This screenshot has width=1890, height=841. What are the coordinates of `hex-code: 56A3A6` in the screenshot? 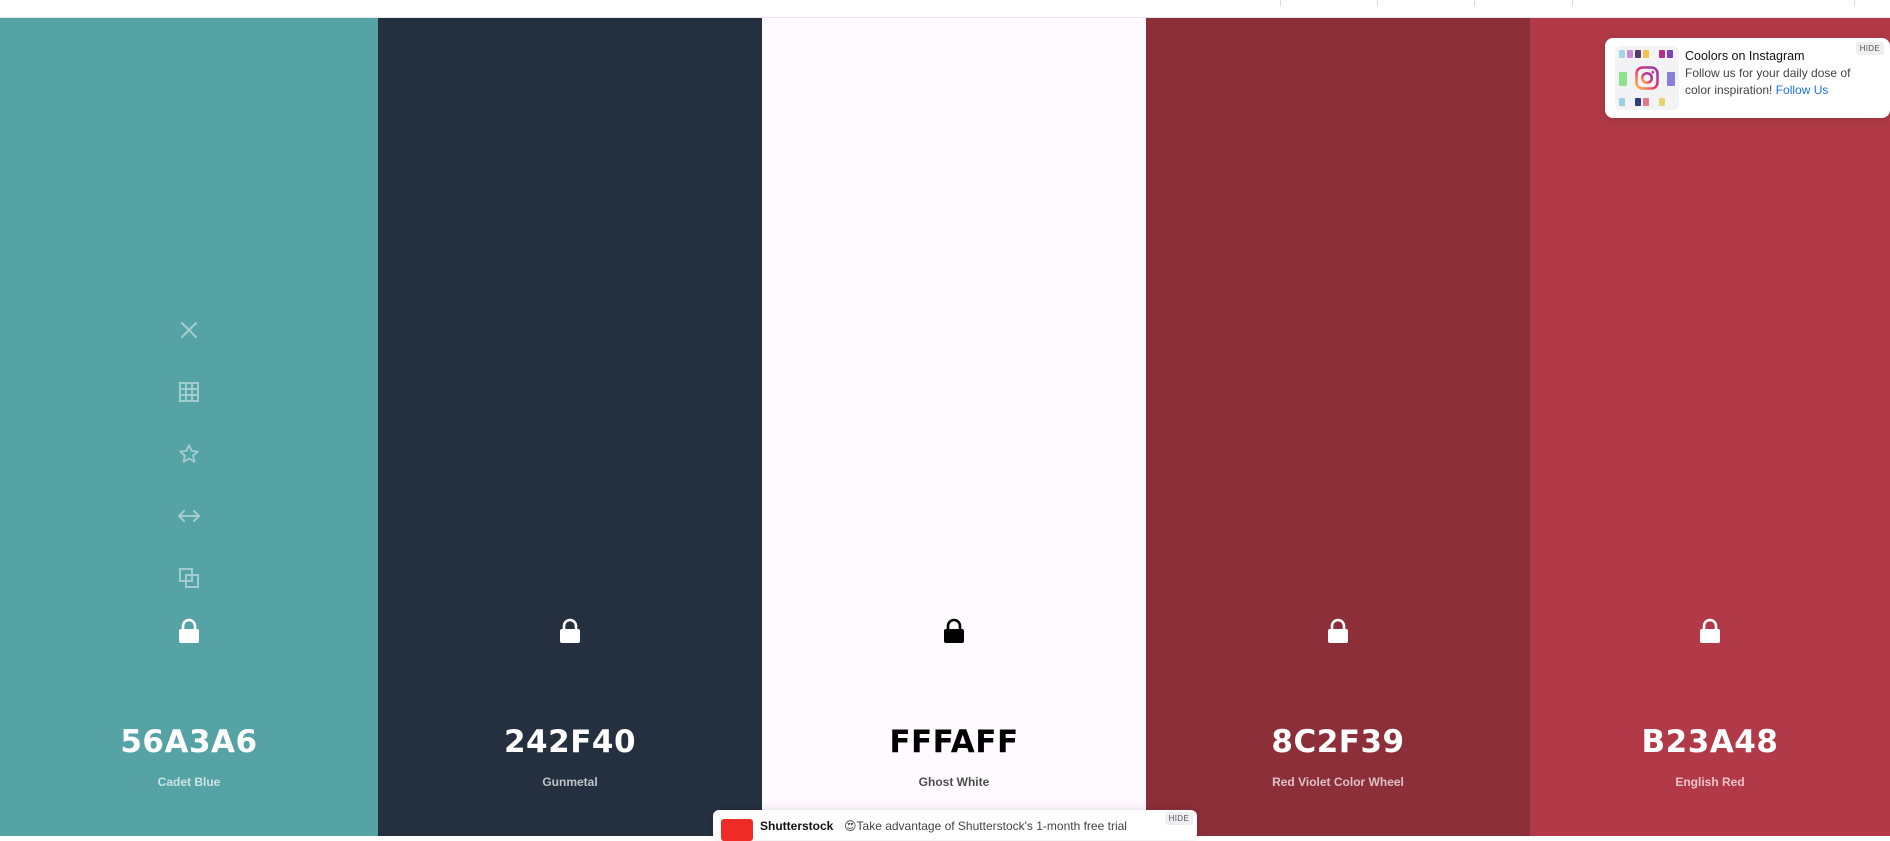 It's located at (189, 742).